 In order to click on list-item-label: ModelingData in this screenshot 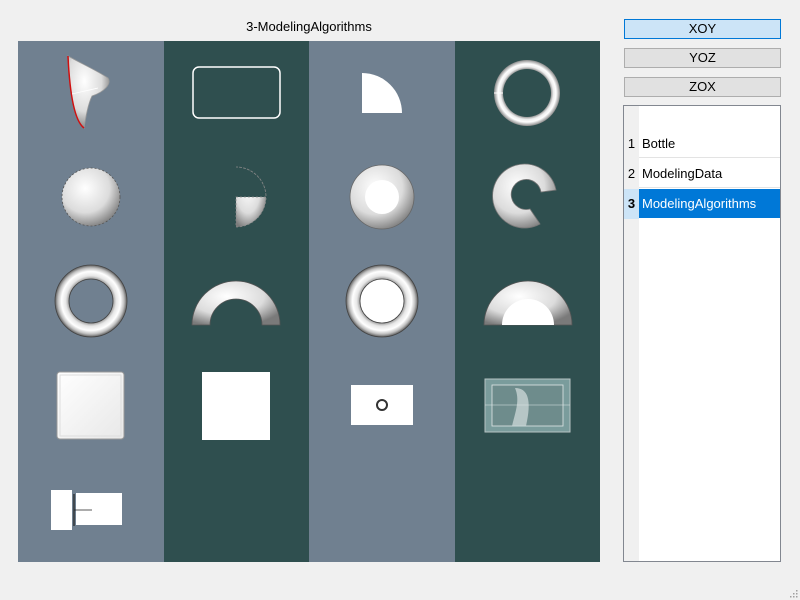, I will do `click(709, 173)`.